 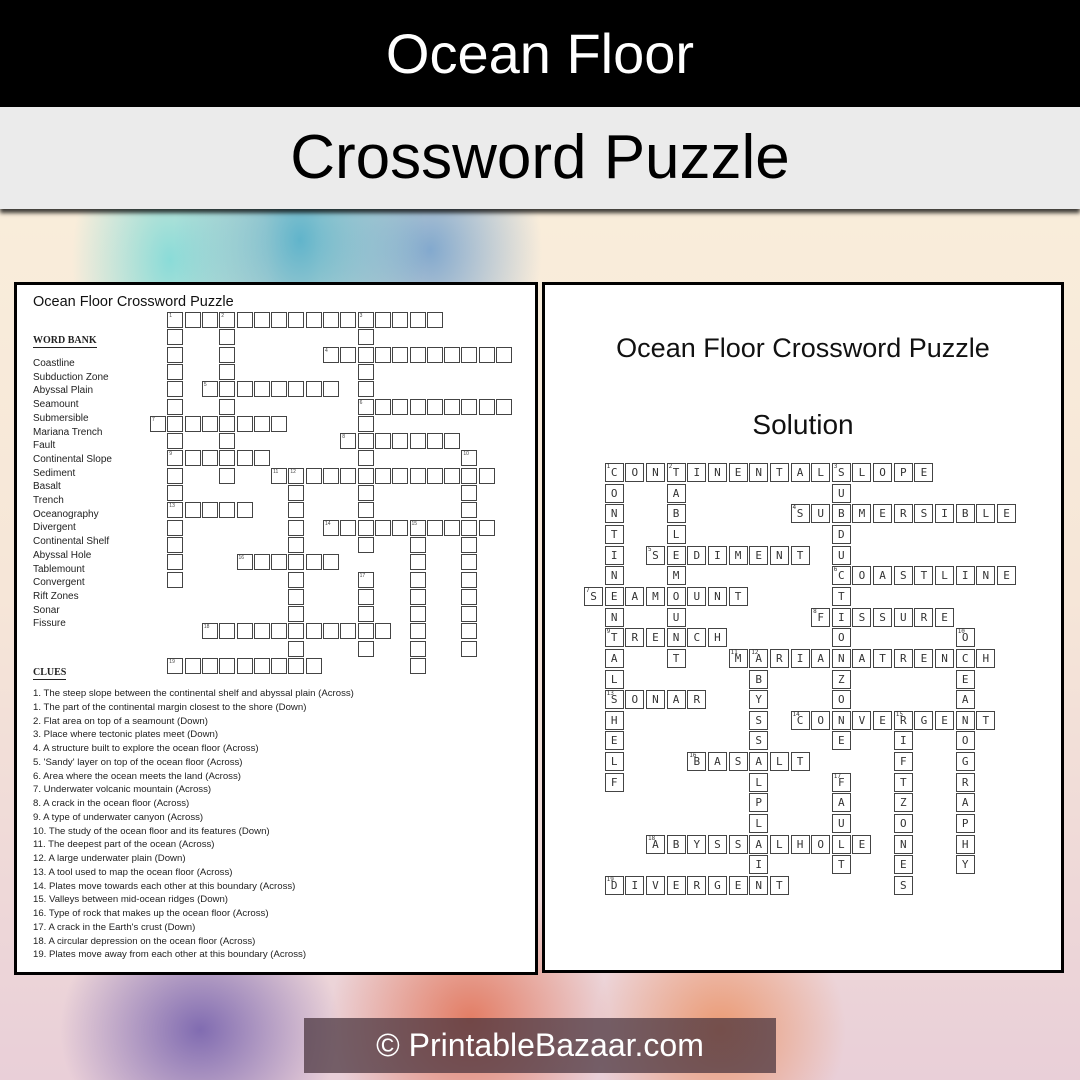 I want to click on crossword-cell: 8, so click(x=348, y=441).